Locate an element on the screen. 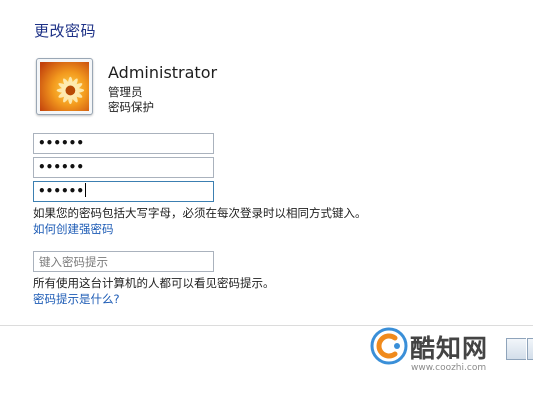  watermark: 酷知网 www.coozhi.com is located at coordinates (450, 357).